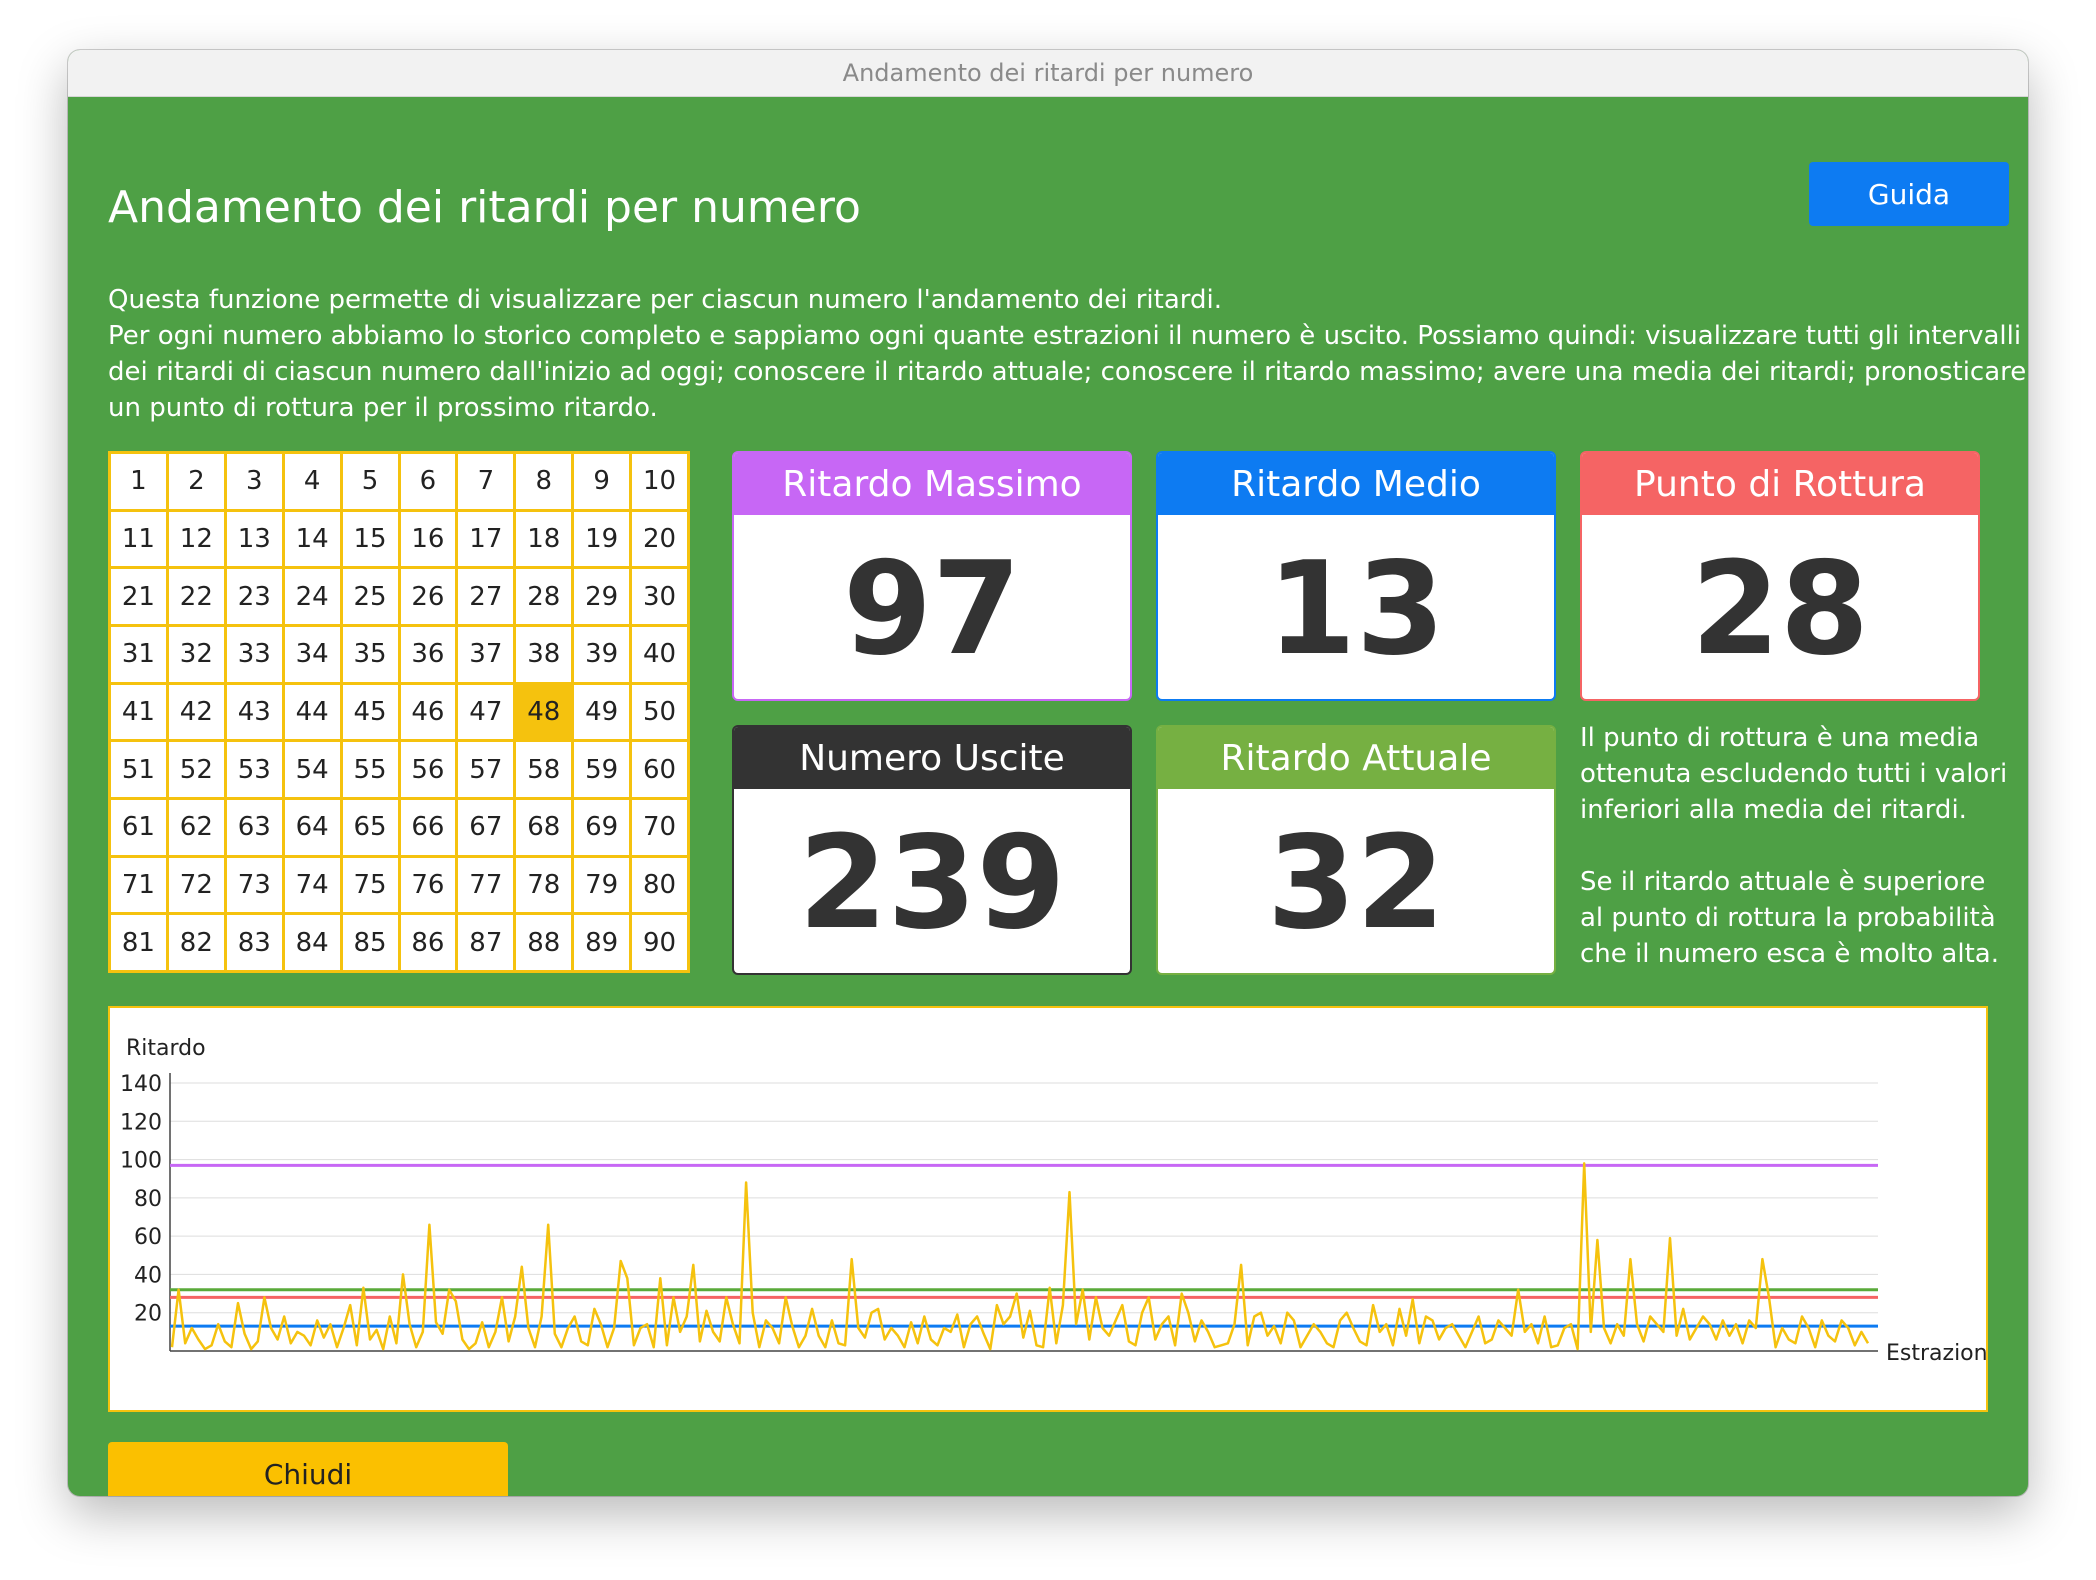  What do you see at coordinates (312, 827) in the screenshot?
I see `number-cell: 64` at bounding box center [312, 827].